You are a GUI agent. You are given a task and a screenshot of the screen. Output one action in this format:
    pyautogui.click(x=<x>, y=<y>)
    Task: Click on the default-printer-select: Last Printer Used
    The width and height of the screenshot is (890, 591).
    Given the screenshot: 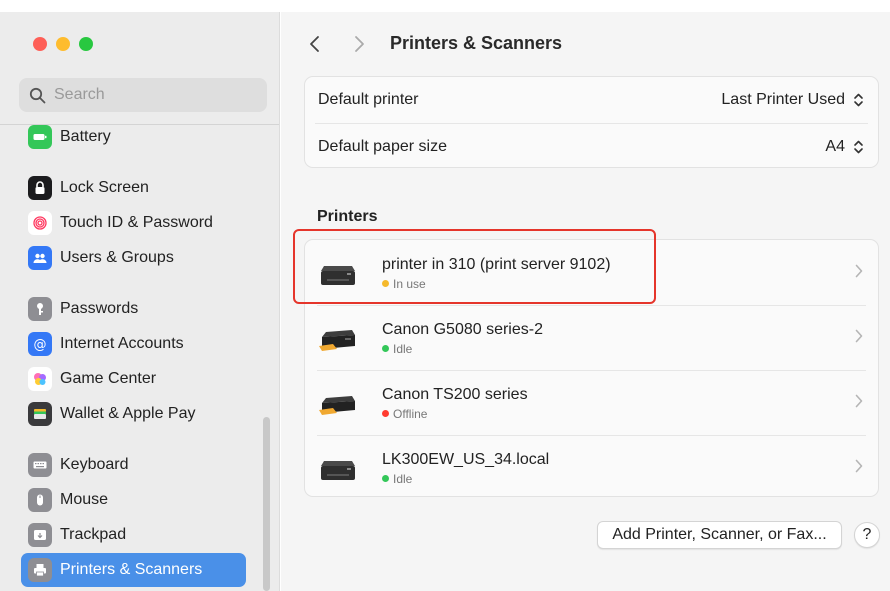 What is the action you would take?
    pyautogui.click(x=793, y=100)
    